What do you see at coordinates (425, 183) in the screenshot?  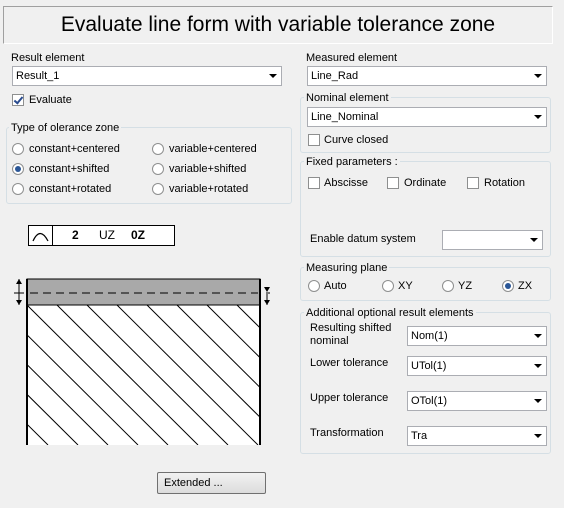 I see `ordinate-label: Ordinate` at bounding box center [425, 183].